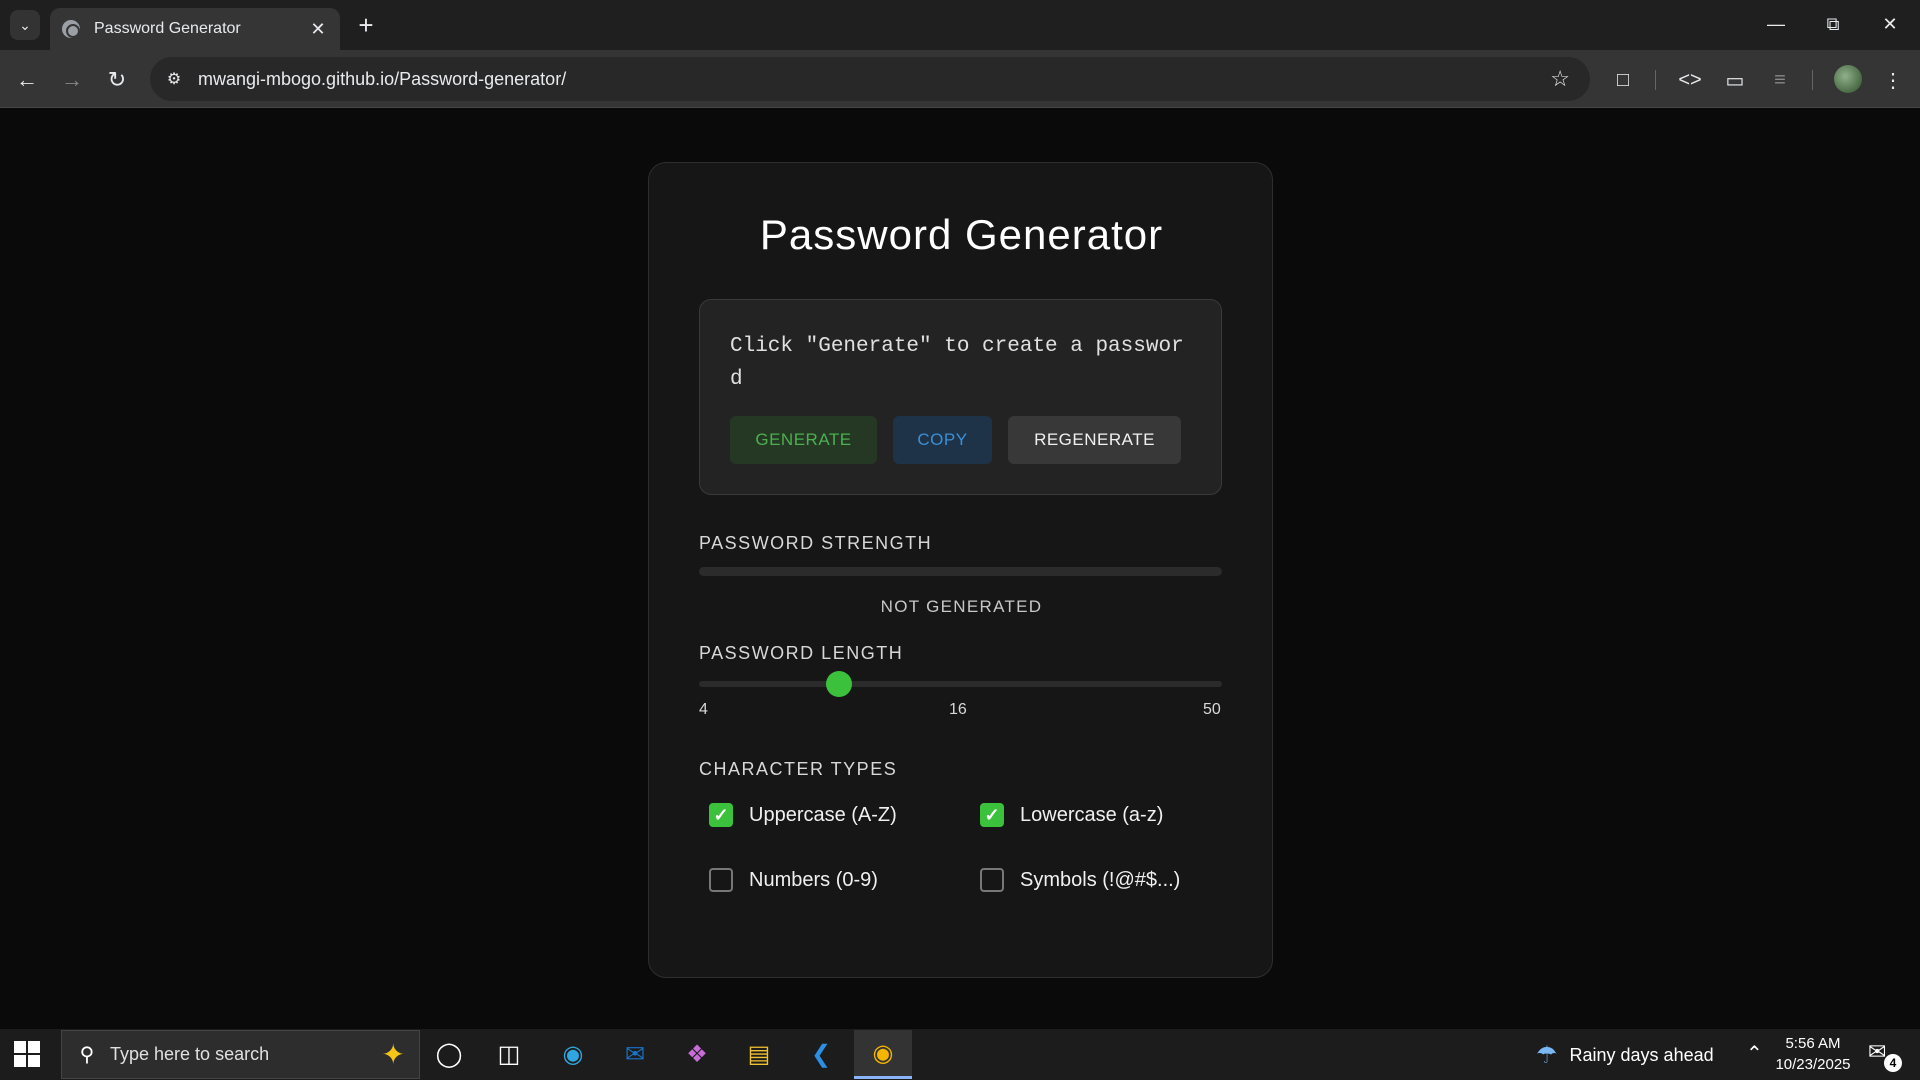 Image resolution: width=1920 pixels, height=1080 pixels. Describe the element at coordinates (961, 234) in the screenshot. I see `page-title: Password Generator` at that location.